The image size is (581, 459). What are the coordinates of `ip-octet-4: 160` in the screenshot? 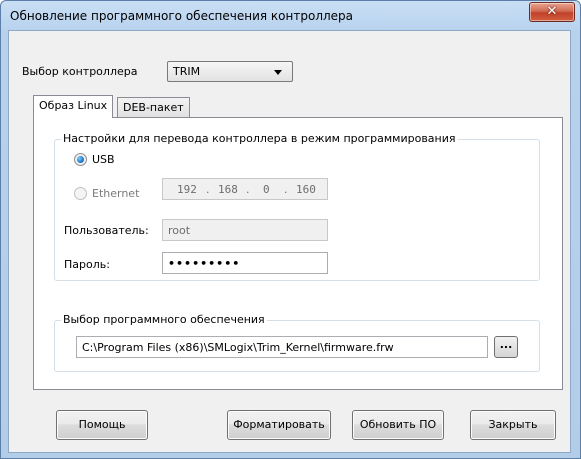 It's located at (306, 189).